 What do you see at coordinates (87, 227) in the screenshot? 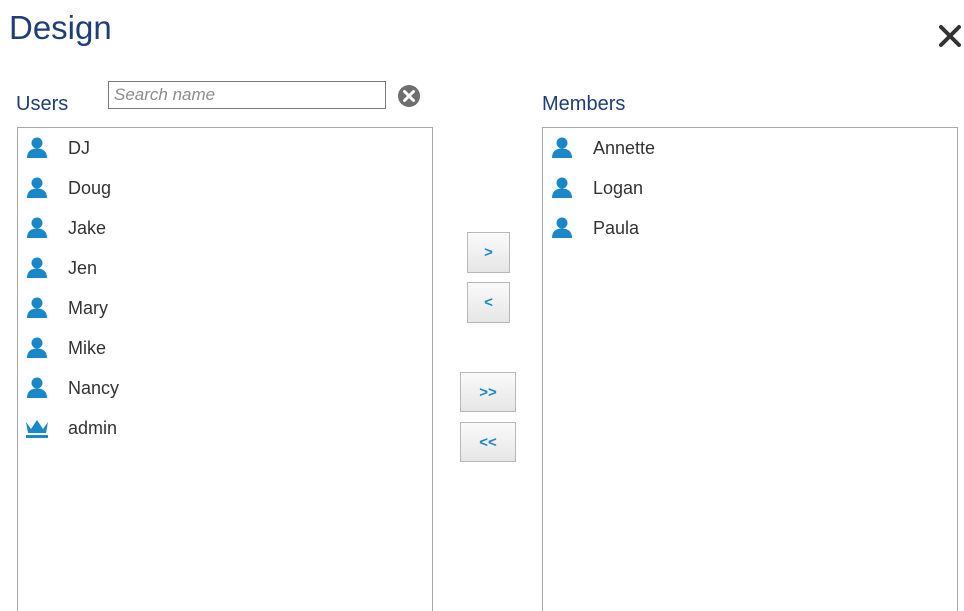
I see `list-item-label: Jake` at bounding box center [87, 227].